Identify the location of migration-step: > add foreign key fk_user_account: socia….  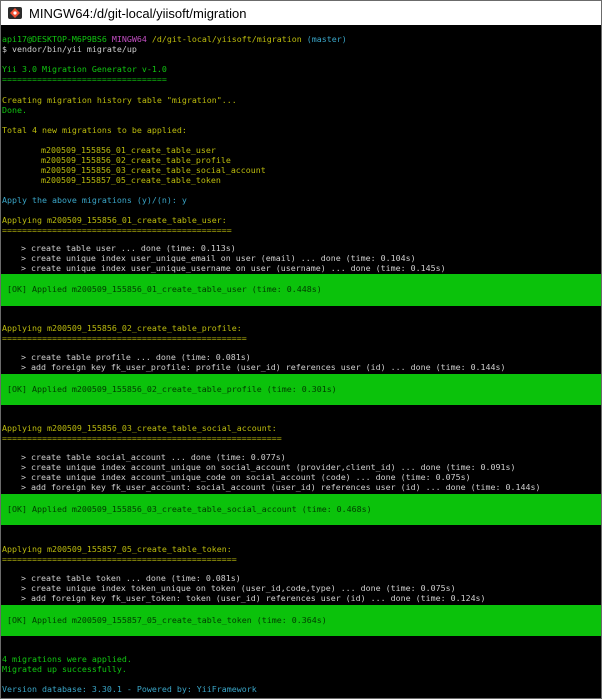
(281, 487).